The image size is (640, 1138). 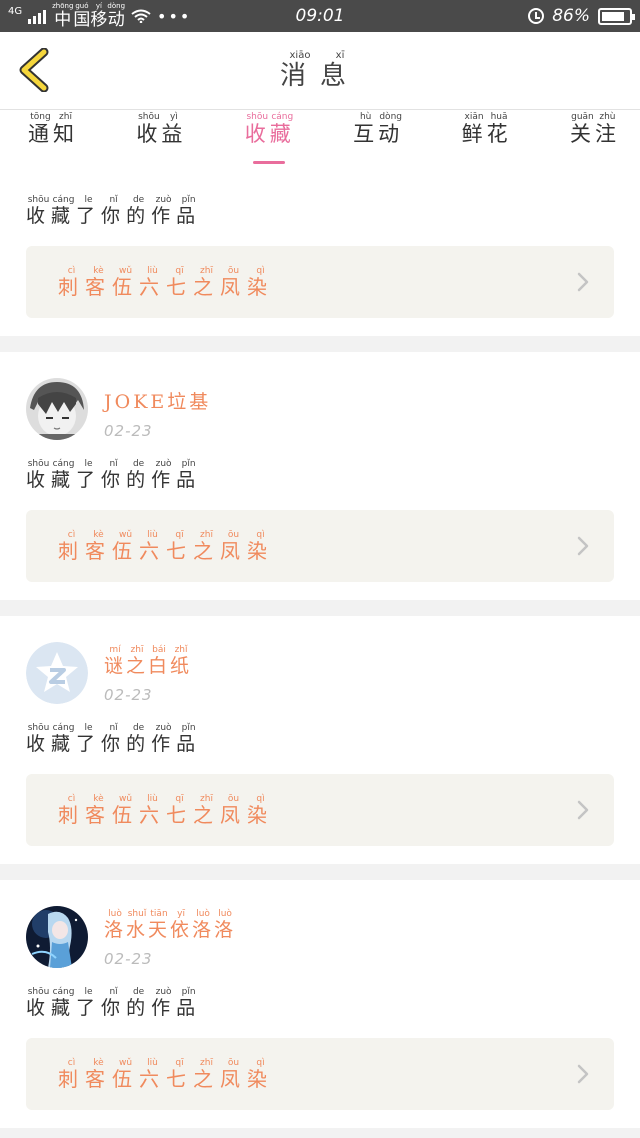 What do you see at coordinates (174, 129) in the screenshot?
I see `ruby-char: 益yì` at bounding box center [174, 129].